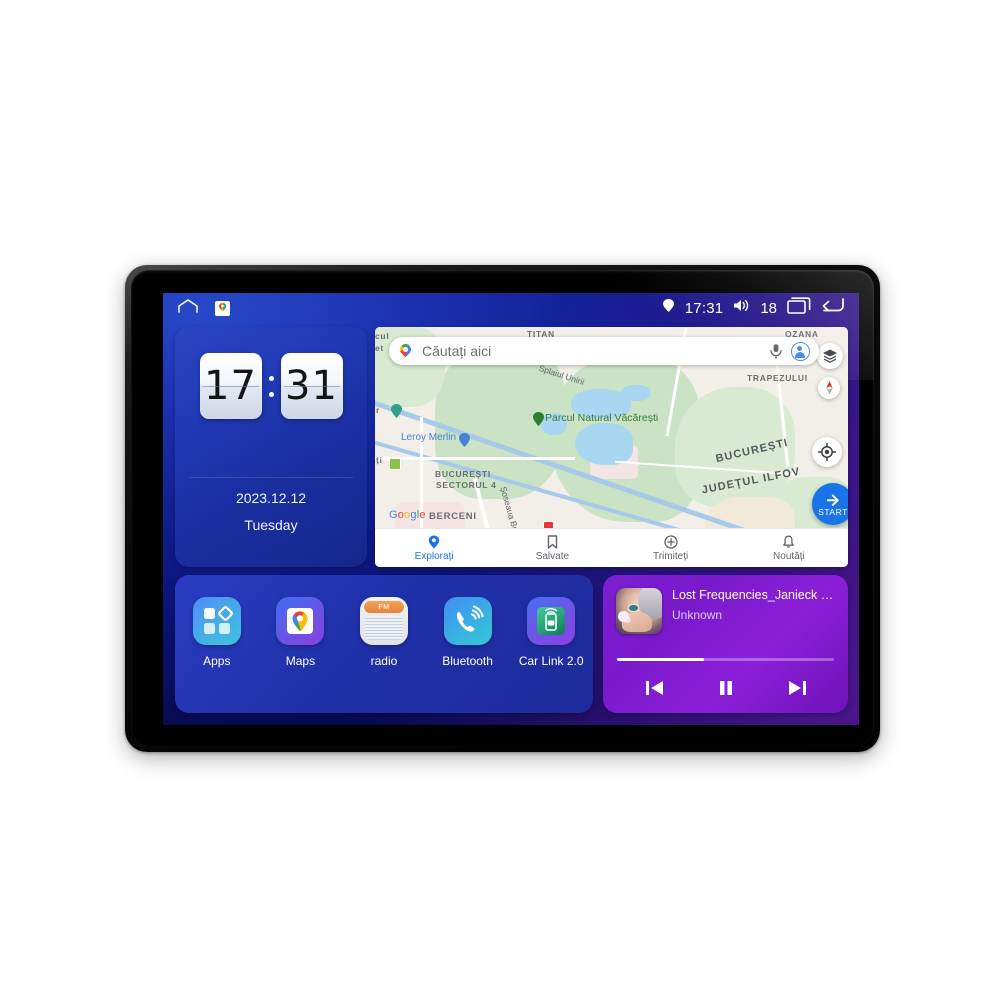 This screenshot has height=1000, width=1000. I want to click on map-nav-contribute: Trimiteți, so click(671, 548).